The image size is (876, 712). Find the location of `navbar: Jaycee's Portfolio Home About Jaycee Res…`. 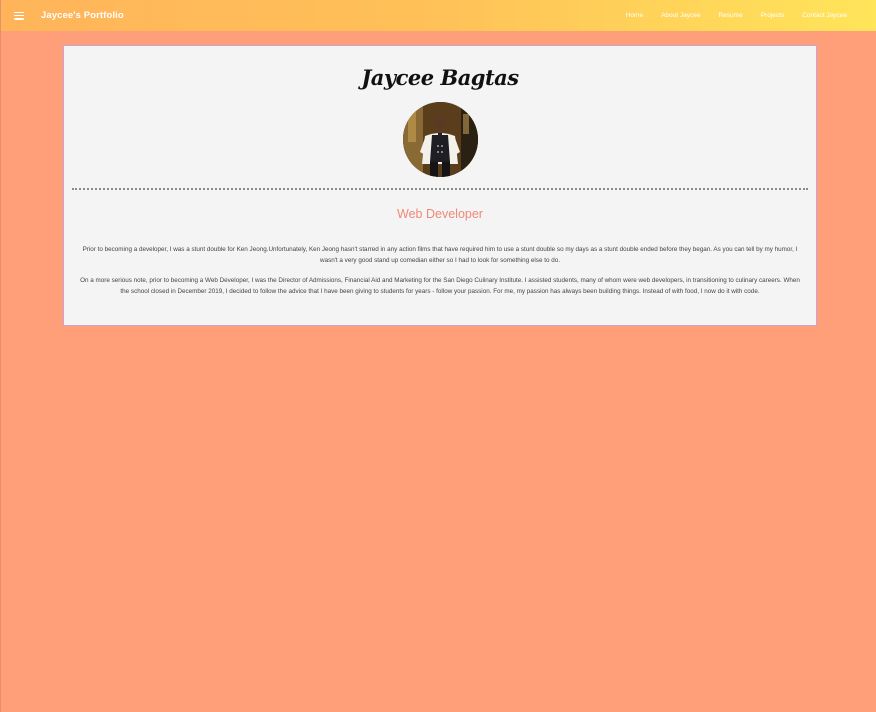

navbar: Jaycee's Portfolio Home About Jaycee Res… is located at coordinates (438, 15).